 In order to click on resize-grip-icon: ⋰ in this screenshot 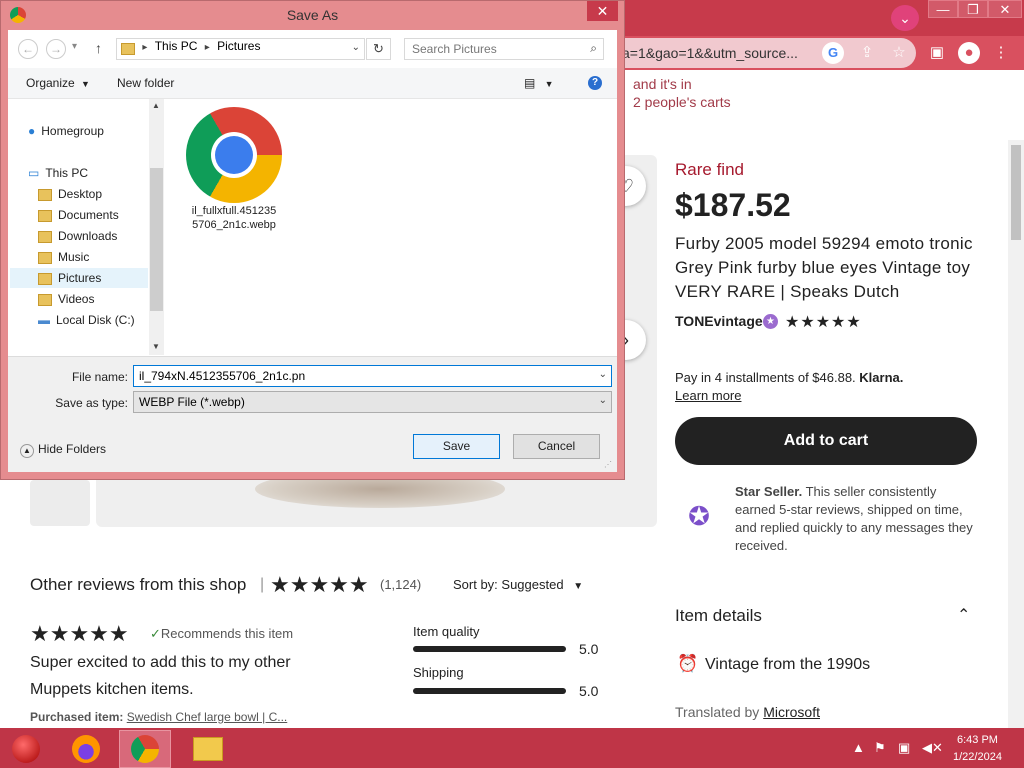, I will do `click(608, 464)`.